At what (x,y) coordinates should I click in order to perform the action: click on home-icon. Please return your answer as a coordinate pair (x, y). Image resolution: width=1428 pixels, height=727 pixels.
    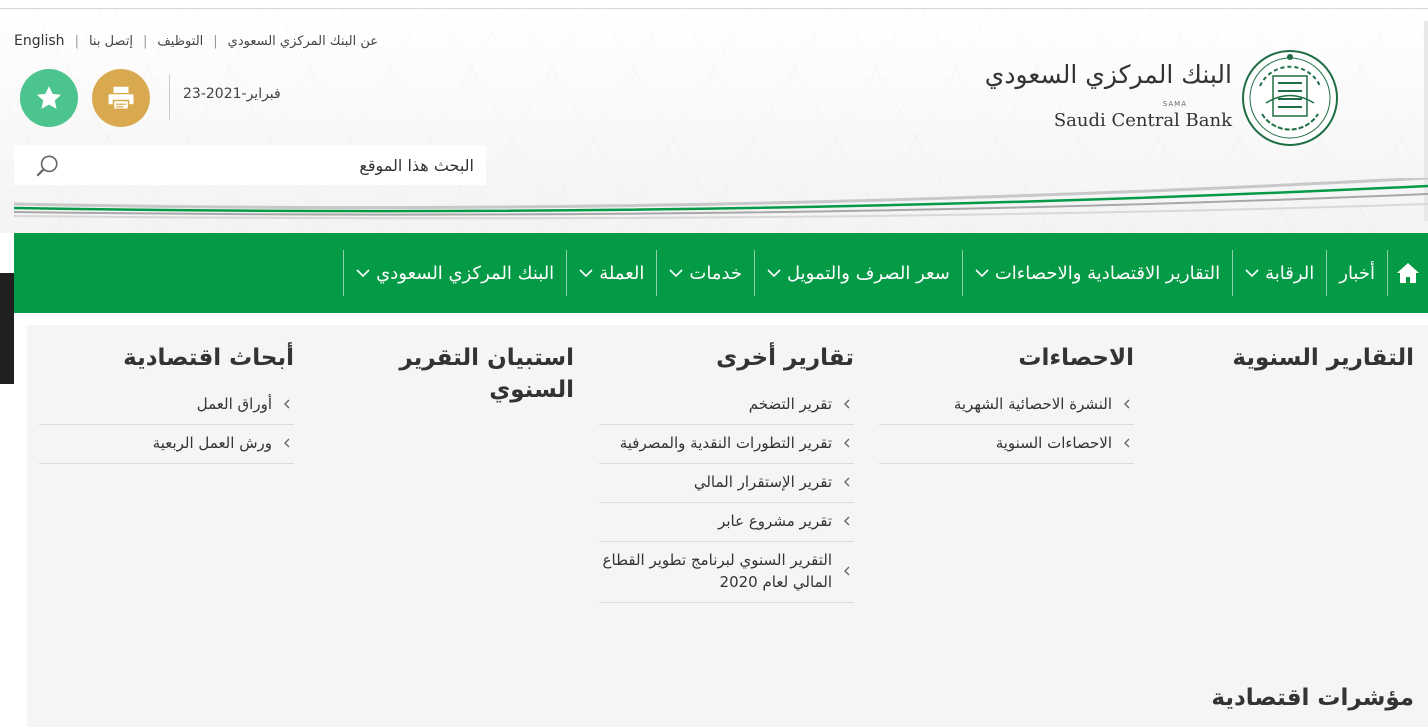
    Looking at the image, I should click on (1408, 273).